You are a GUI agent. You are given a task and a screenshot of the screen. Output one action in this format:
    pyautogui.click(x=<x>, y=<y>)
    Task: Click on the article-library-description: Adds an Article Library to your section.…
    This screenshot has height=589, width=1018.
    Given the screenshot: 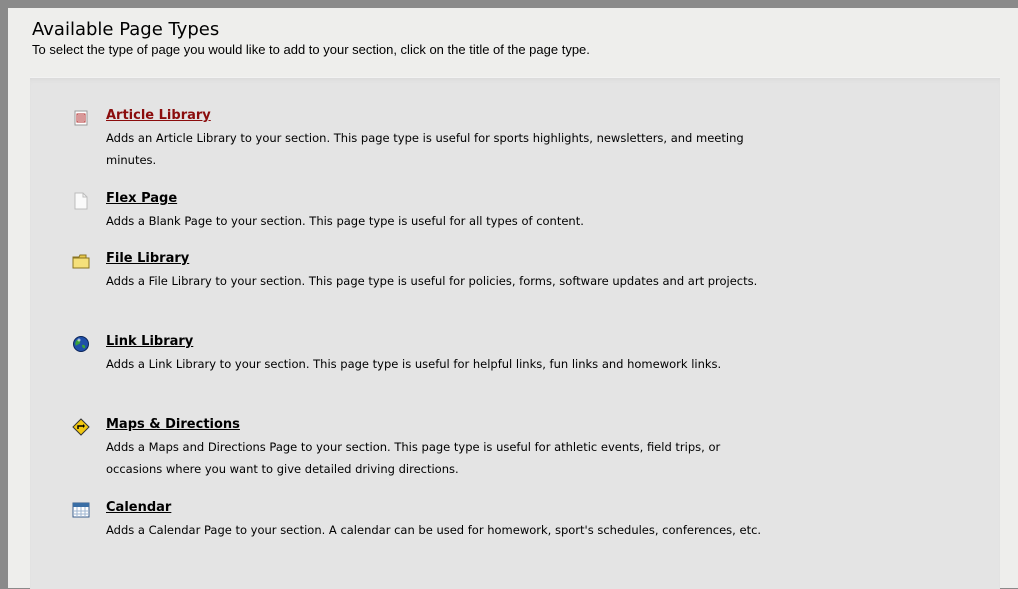 What is the action you would take?
    pyautogui.click(x=425, y=149)
    